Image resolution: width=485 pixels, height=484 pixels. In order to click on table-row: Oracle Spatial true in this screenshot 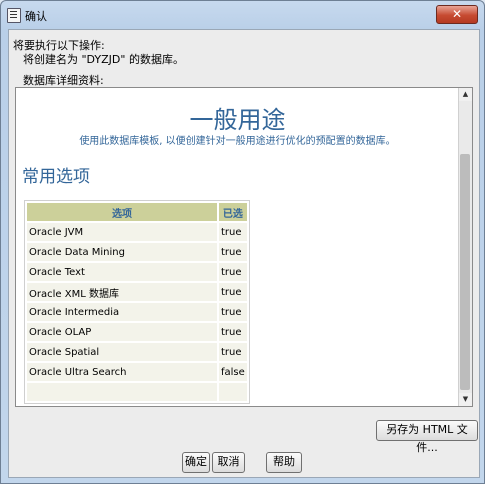, I will do `click(137, 352)`.